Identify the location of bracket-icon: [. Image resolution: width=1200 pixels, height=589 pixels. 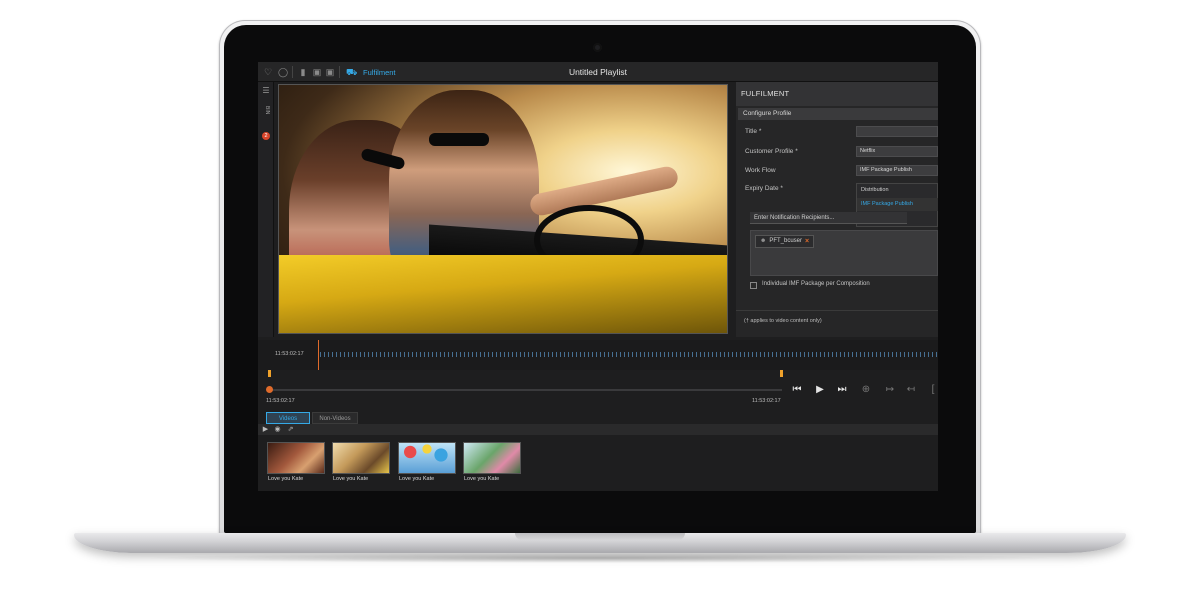
(932, 390).